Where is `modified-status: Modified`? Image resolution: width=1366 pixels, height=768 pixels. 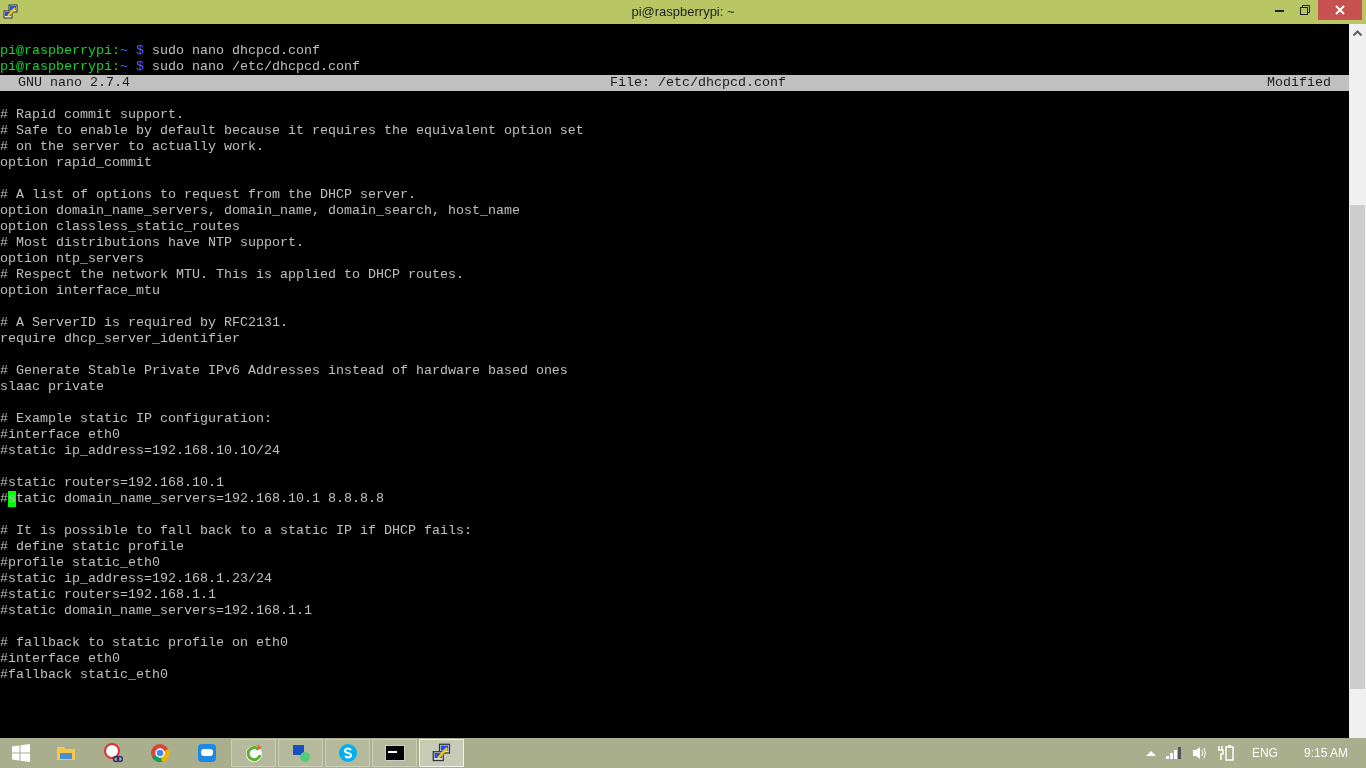
modified-status: Modified is located at coordinates (1299, 83).